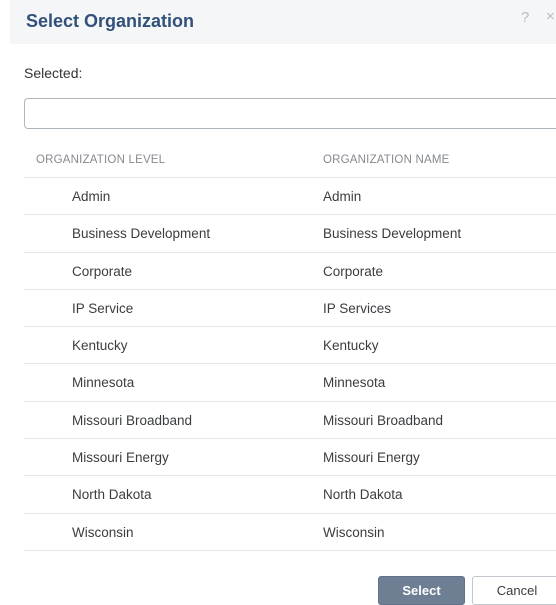 Image resolution: width=556 pixels, height=605 pixels. Describe the element at coordinates (550, 16) in the screenshot. I see `close-icon: ×` at that location.